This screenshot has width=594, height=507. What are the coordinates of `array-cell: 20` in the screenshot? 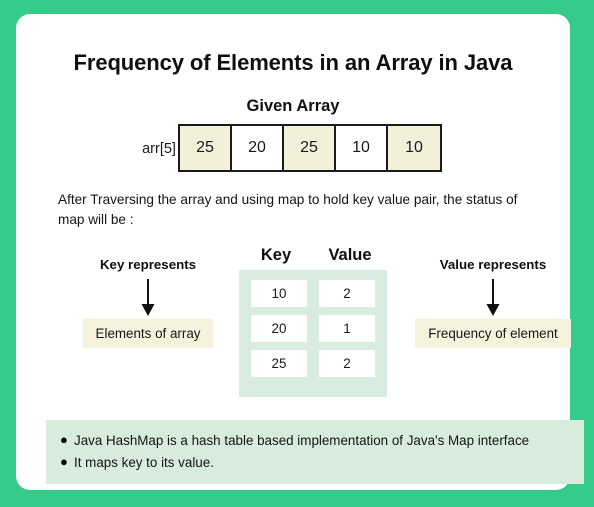 It's located at (258, 148).